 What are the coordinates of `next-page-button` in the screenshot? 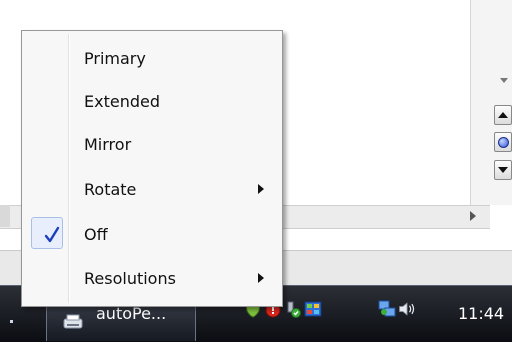 It's located at (503, 170).